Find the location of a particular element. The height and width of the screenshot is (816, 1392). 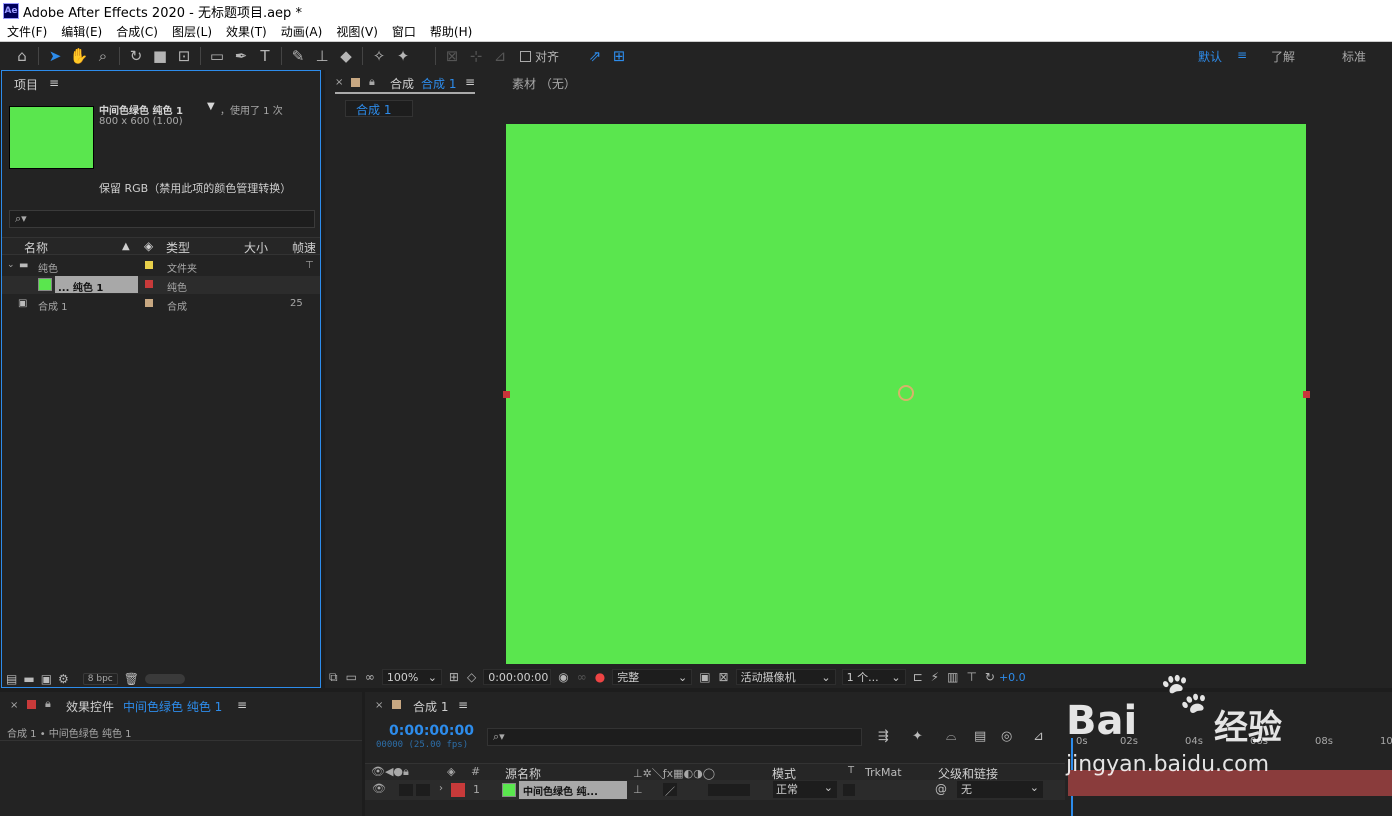

project-row-folder: ⌄ ▬ 纯色 文件夹 ⊤ is located at coordinates (161, 266).